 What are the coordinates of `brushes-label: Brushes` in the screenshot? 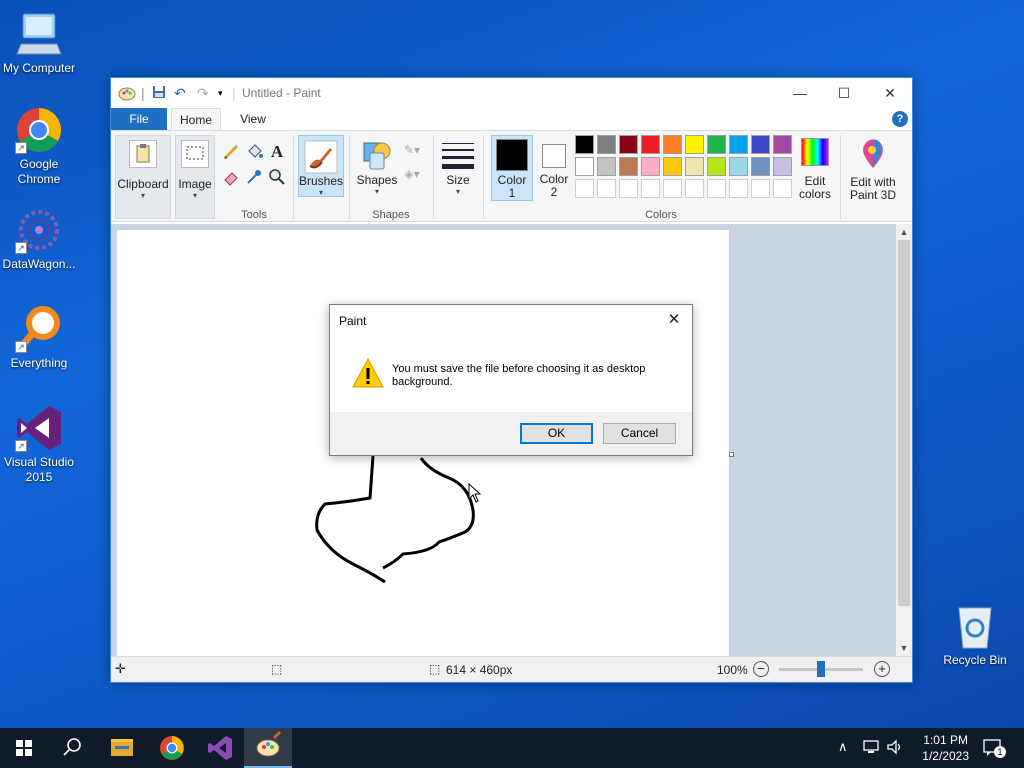 It's located at (321, 181).